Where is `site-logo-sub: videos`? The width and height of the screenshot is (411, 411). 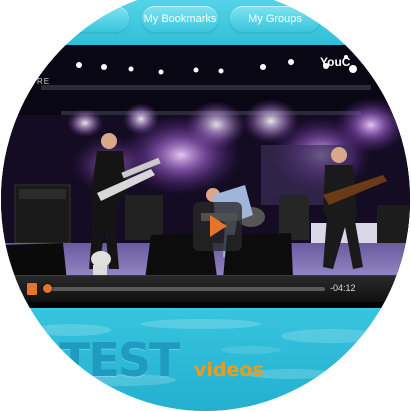
site-logo-sub: videos is located at coordinates (229, 370).